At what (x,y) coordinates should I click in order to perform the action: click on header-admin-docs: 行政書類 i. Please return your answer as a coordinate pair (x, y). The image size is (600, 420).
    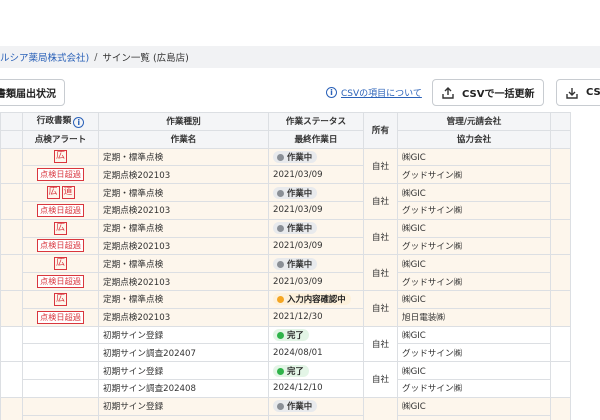
    Looking at the image, I should click on (60, 121).